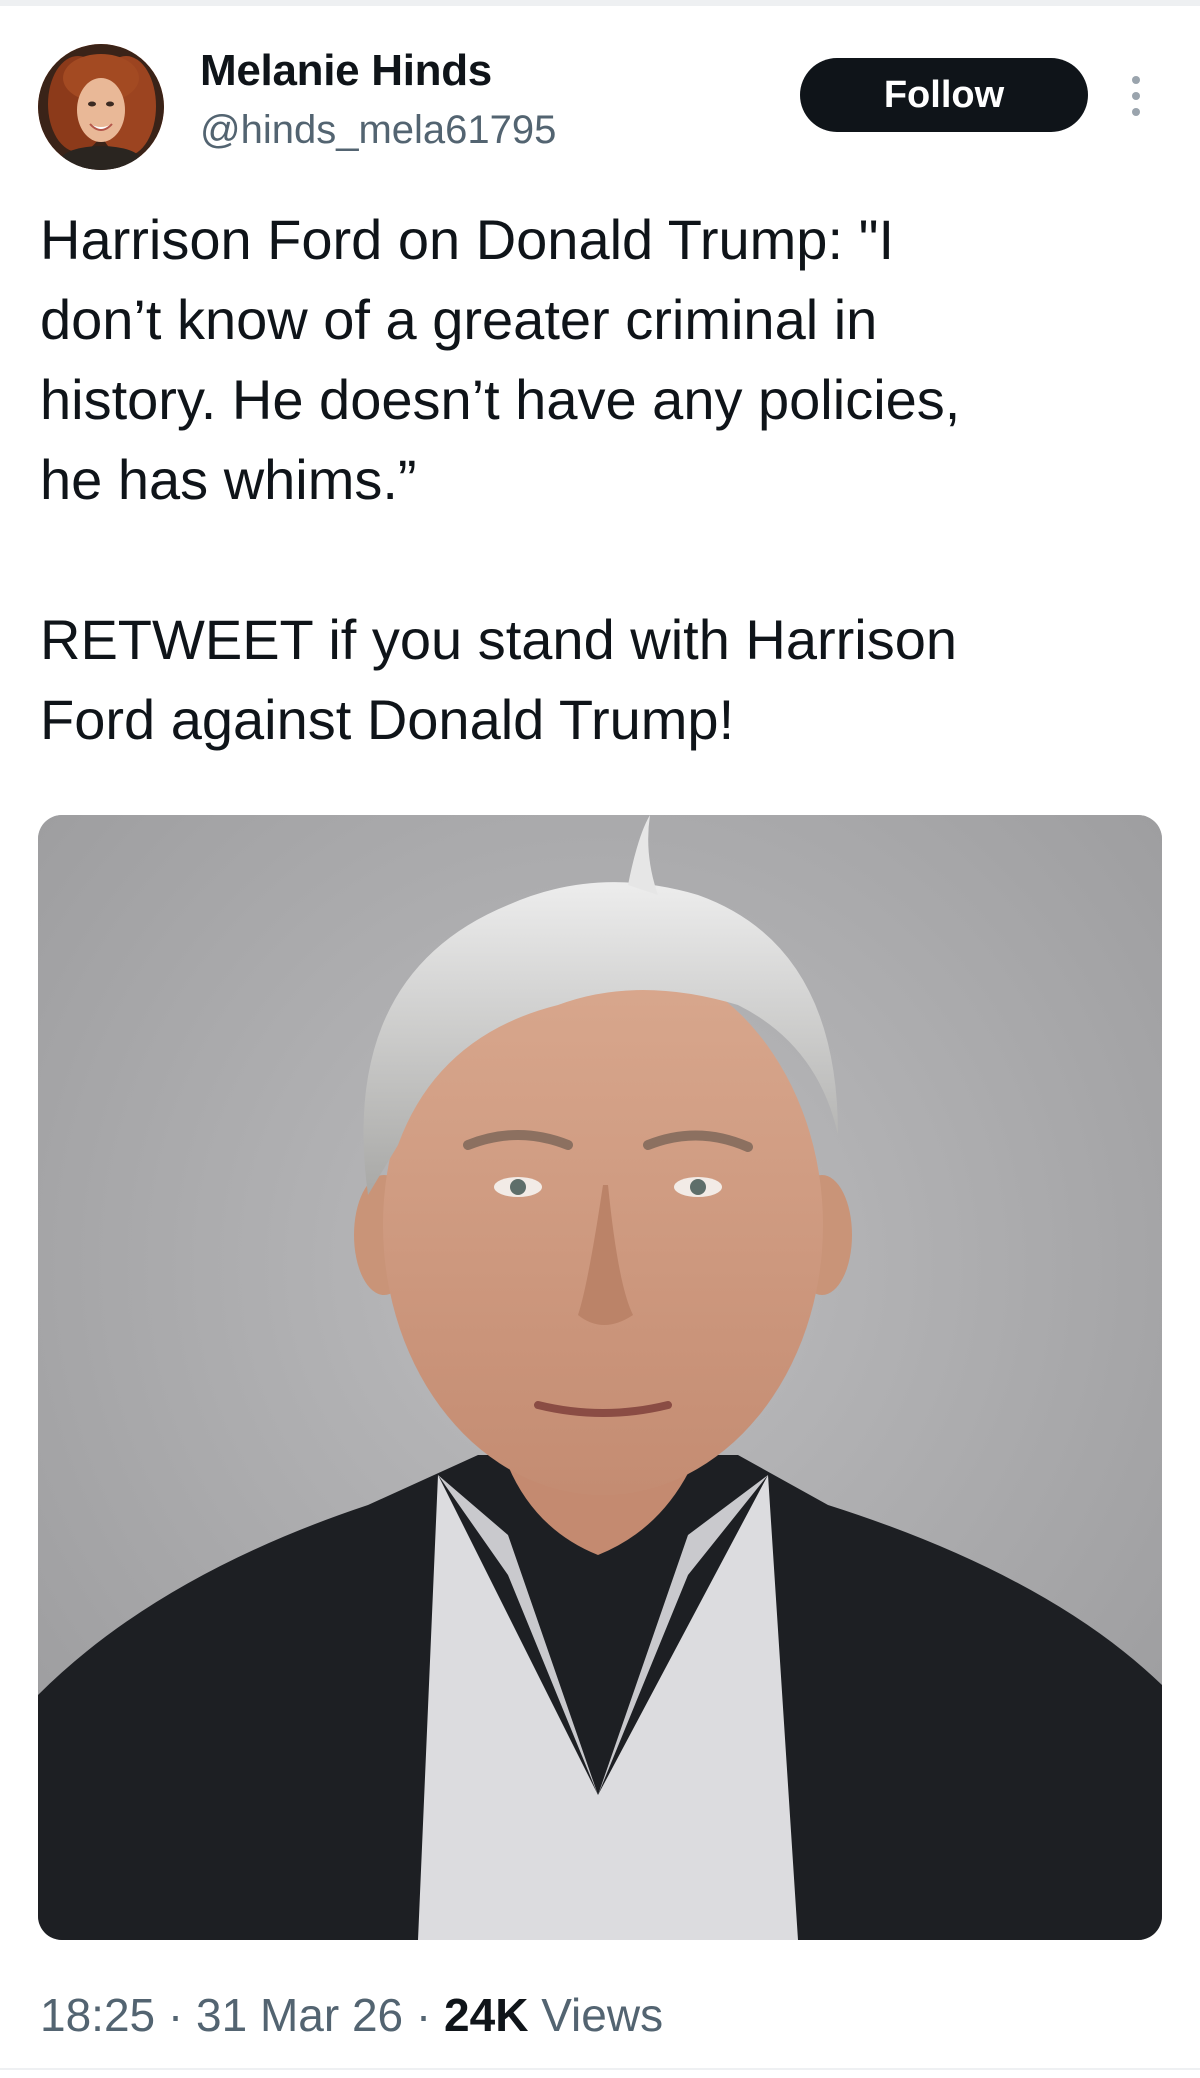  What do you see at coordinates (486, 2015) in the screenshot?
I see `views-count: 24K` at bounding box center [486, 2015].